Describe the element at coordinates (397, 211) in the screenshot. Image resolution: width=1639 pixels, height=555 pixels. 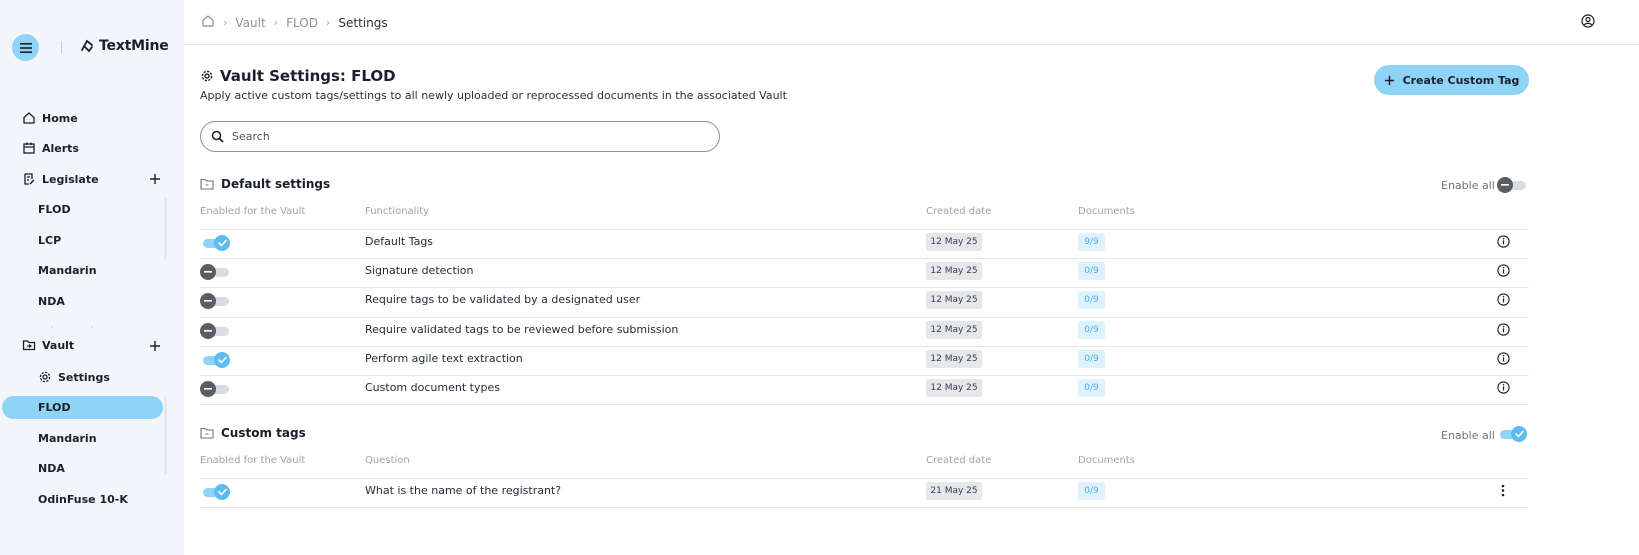
I see `column-header: Functionality` at that location.